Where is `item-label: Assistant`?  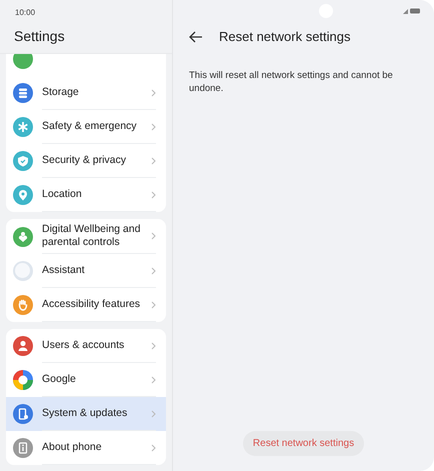 item-label: Assistant is located at coordinates (64, 271).